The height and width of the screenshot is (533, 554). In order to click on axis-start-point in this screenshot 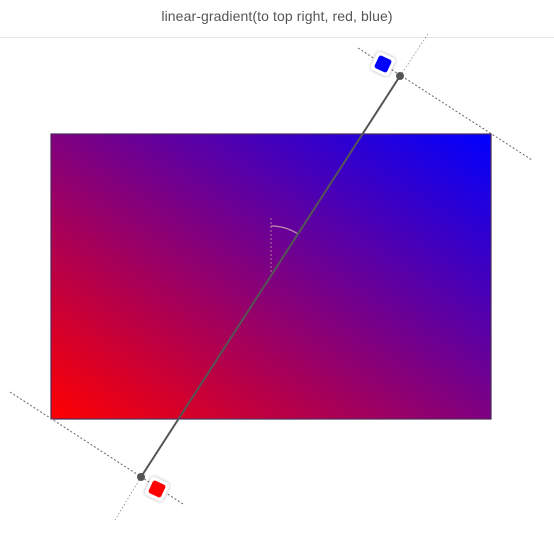, I will do `click(141, 477)`.